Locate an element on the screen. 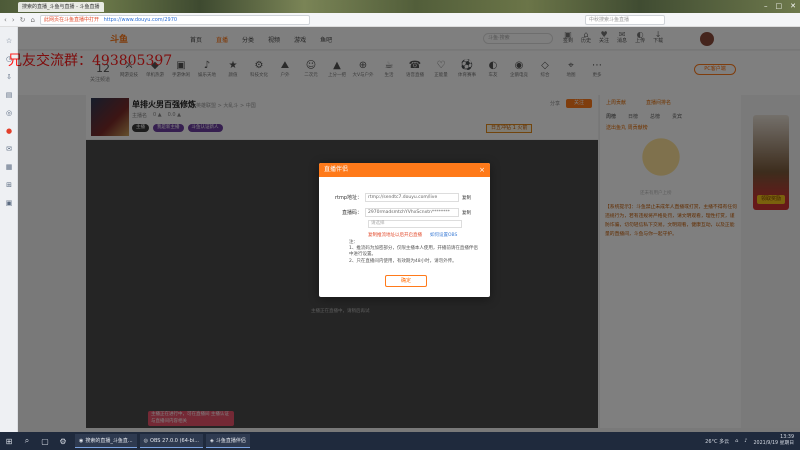  mail-icon: ✉ is located at coordinates (9, 149).